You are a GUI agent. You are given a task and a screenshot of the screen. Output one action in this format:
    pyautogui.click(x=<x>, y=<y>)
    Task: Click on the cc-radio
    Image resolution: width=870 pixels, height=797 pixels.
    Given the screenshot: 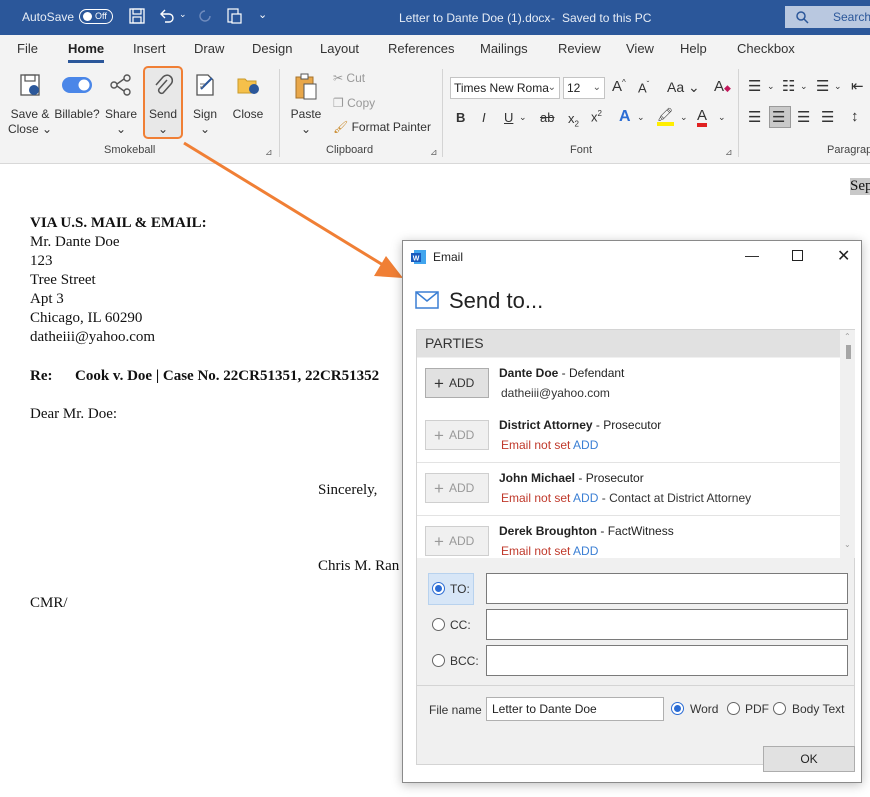 What is the action you would take?
    pyautogui.click(x=438, y=624)
    